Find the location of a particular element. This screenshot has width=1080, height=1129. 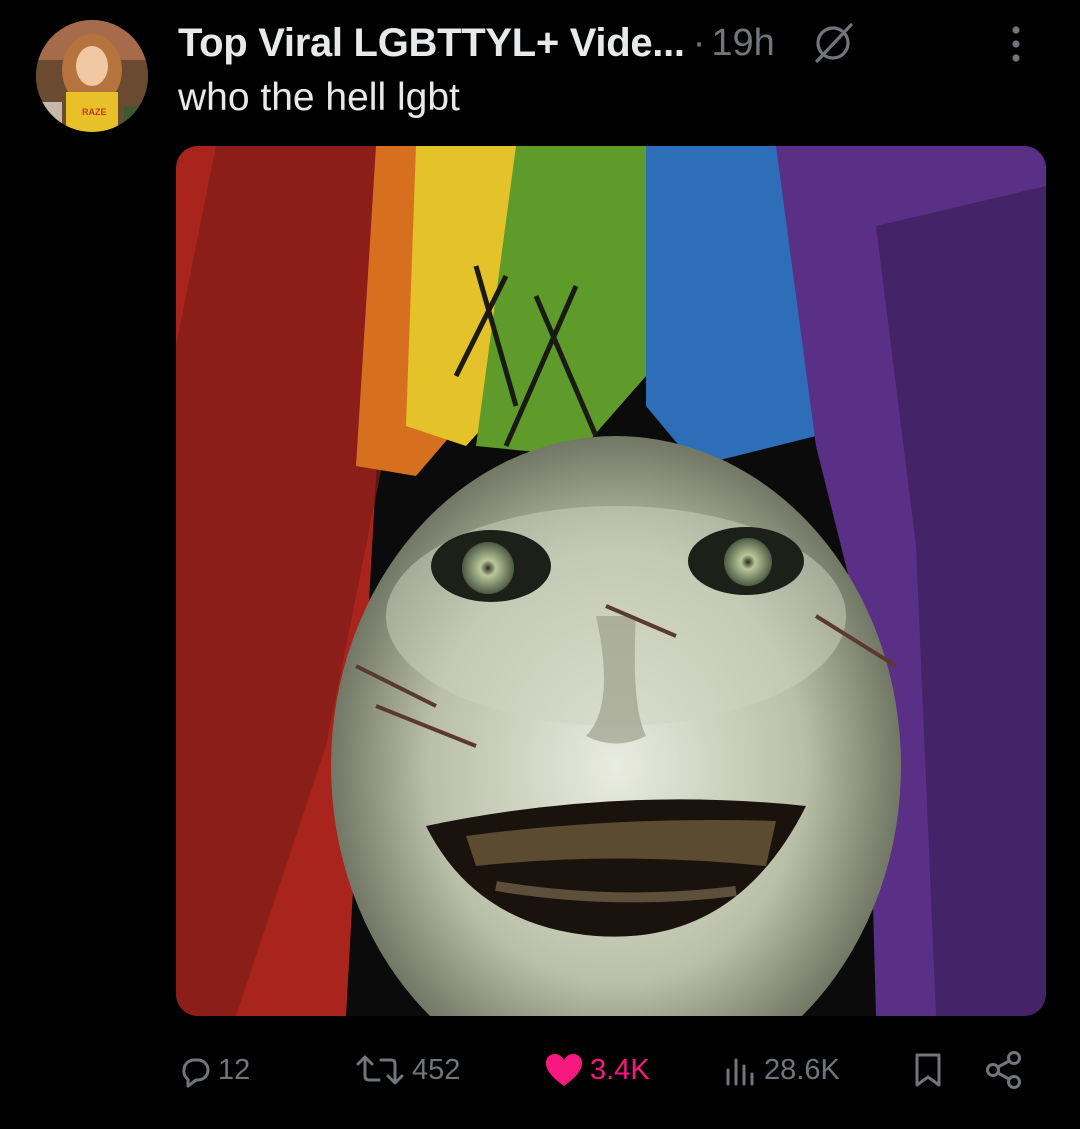

like-button: 3.4K is located at coordinates (597, 1070).